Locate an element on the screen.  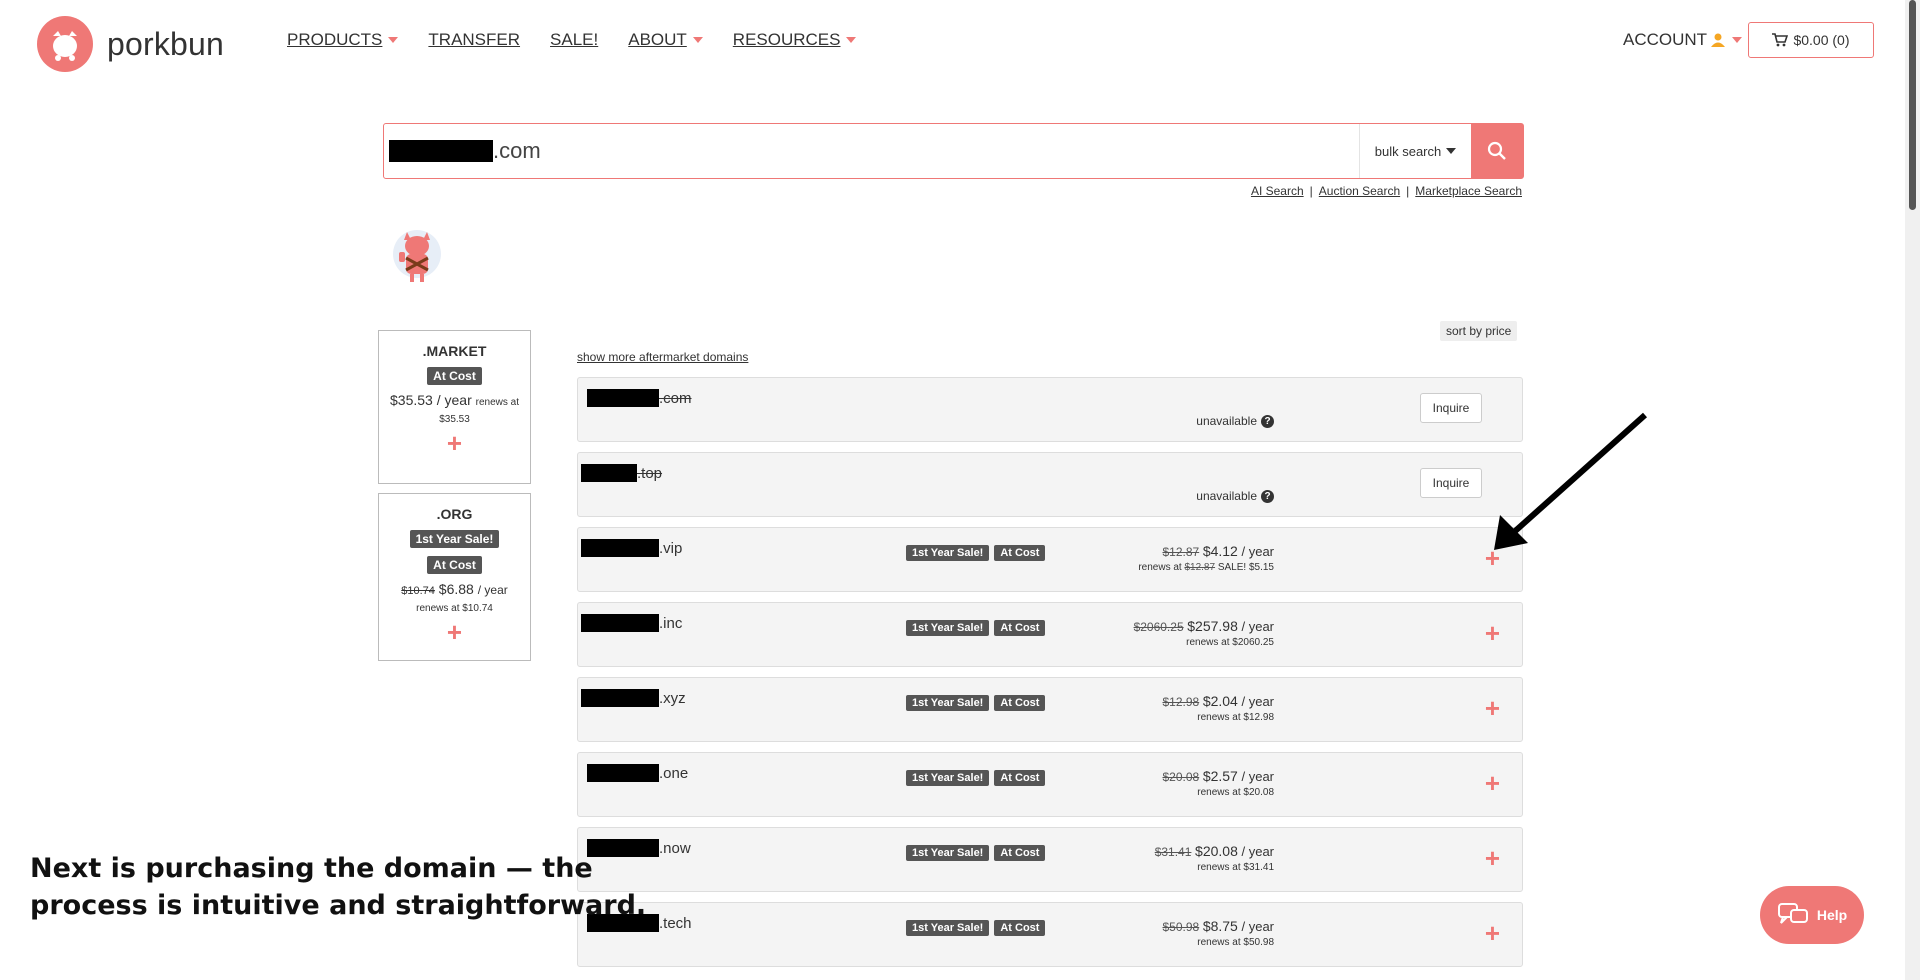
bulk-search-label: bulk search is located at coordinates (1408, 151).